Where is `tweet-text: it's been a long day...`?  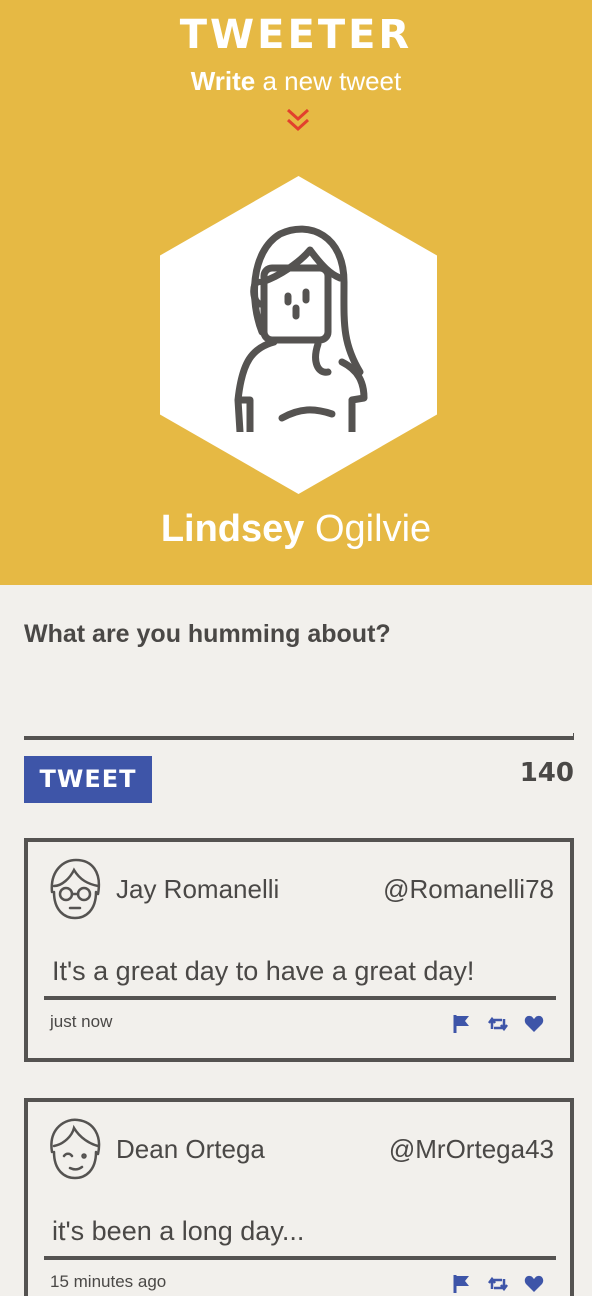 tweet-text: it's been a long day... is located at coordinates (178, 1231).